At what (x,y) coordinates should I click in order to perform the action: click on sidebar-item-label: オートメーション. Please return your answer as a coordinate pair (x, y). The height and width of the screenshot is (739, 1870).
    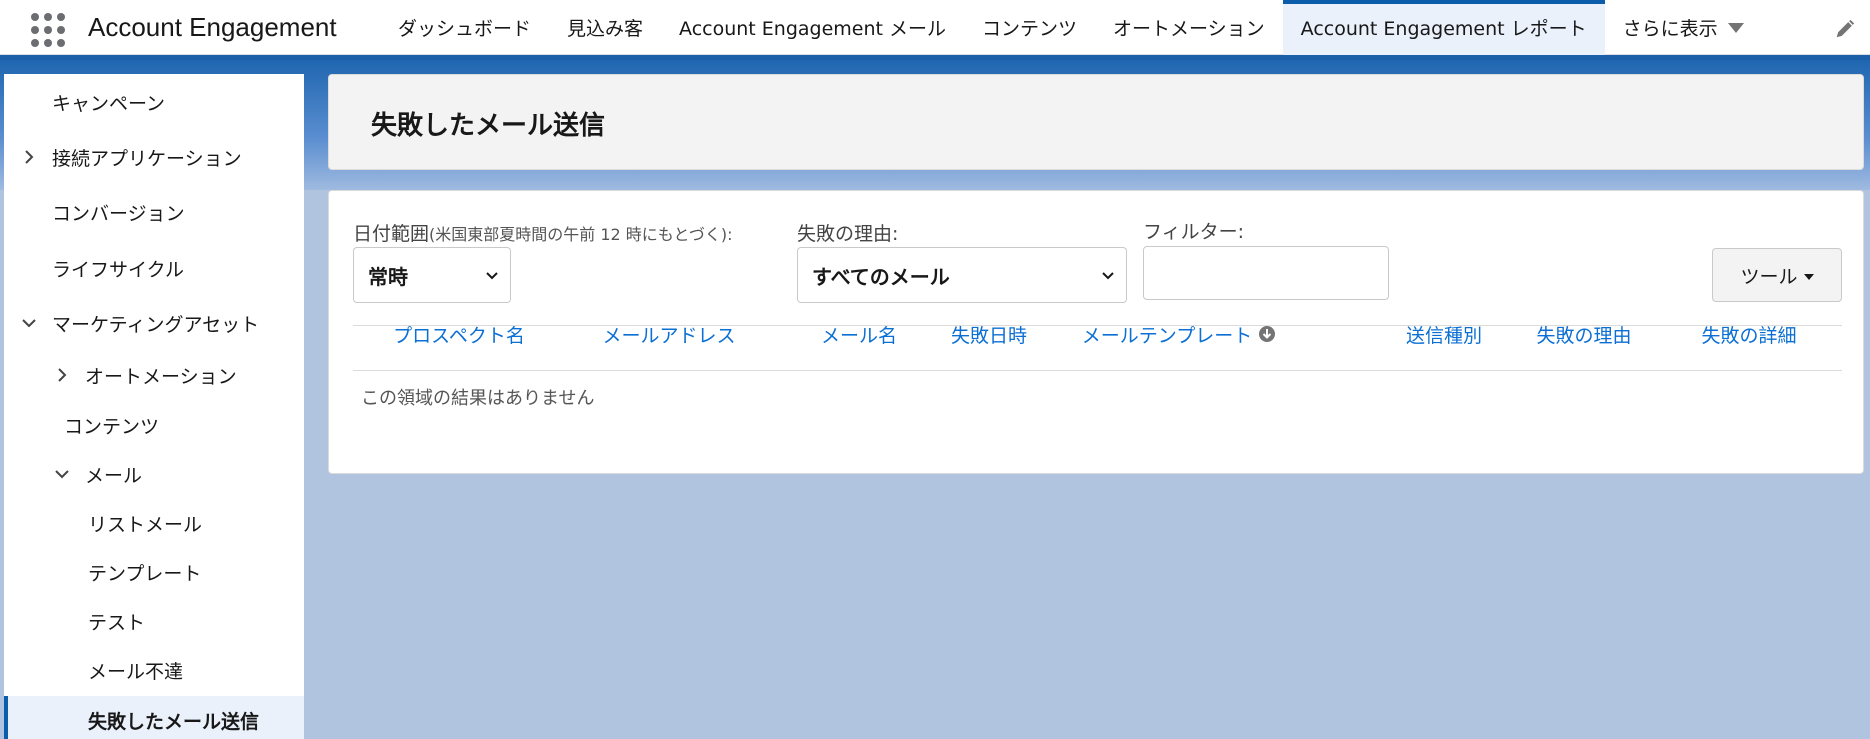
    Looking at the image, I should click on (161, 376).